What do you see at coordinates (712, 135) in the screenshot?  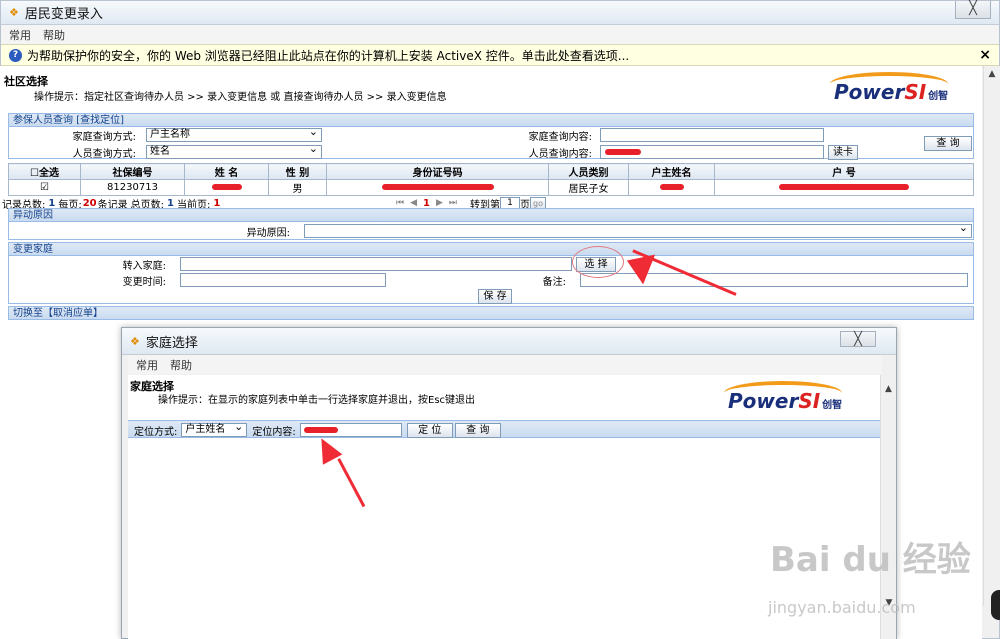 I see `family-content-input` at bounding box center [712, 135].